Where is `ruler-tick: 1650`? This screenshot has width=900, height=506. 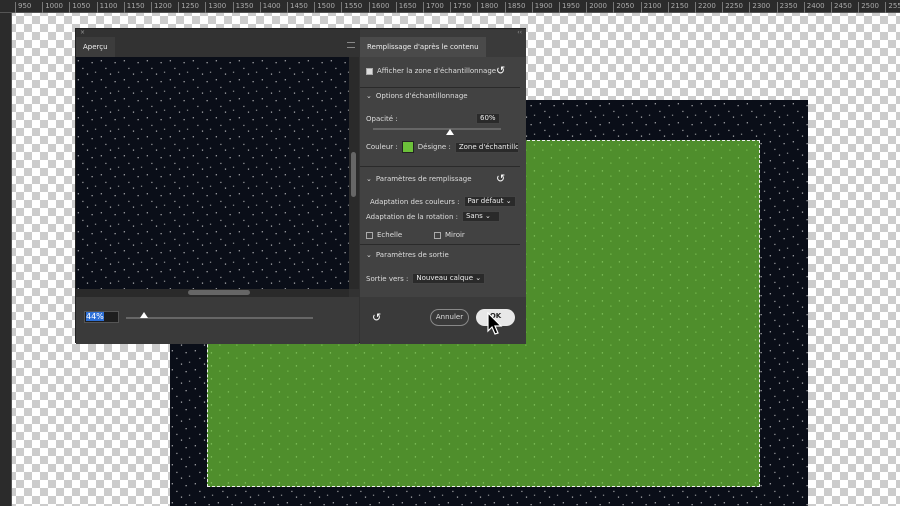 ruler-tick: 1650 is located at coordinates (406, 7).